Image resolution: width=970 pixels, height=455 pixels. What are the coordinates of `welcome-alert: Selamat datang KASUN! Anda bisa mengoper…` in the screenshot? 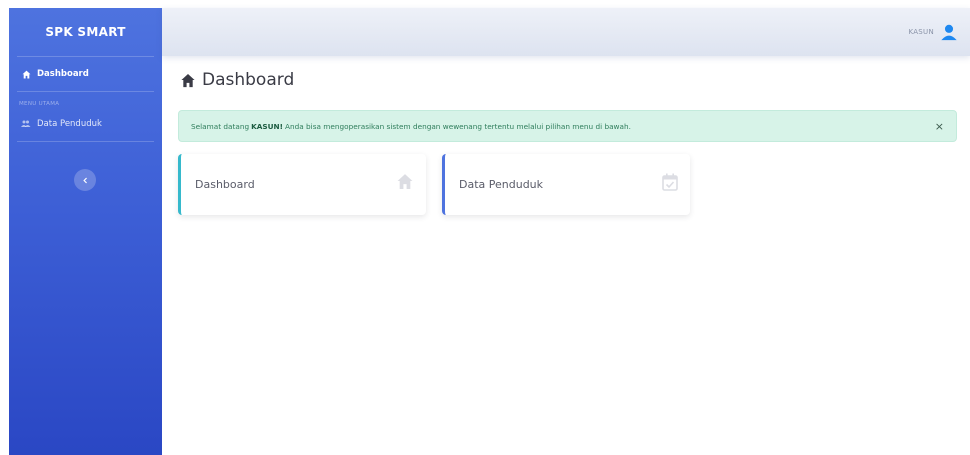 It's located at (567, 126).